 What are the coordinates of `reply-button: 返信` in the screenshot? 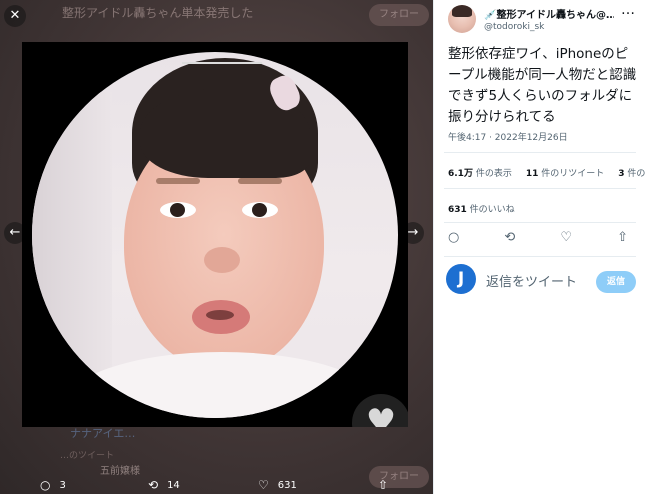 It's located at (616, 282).